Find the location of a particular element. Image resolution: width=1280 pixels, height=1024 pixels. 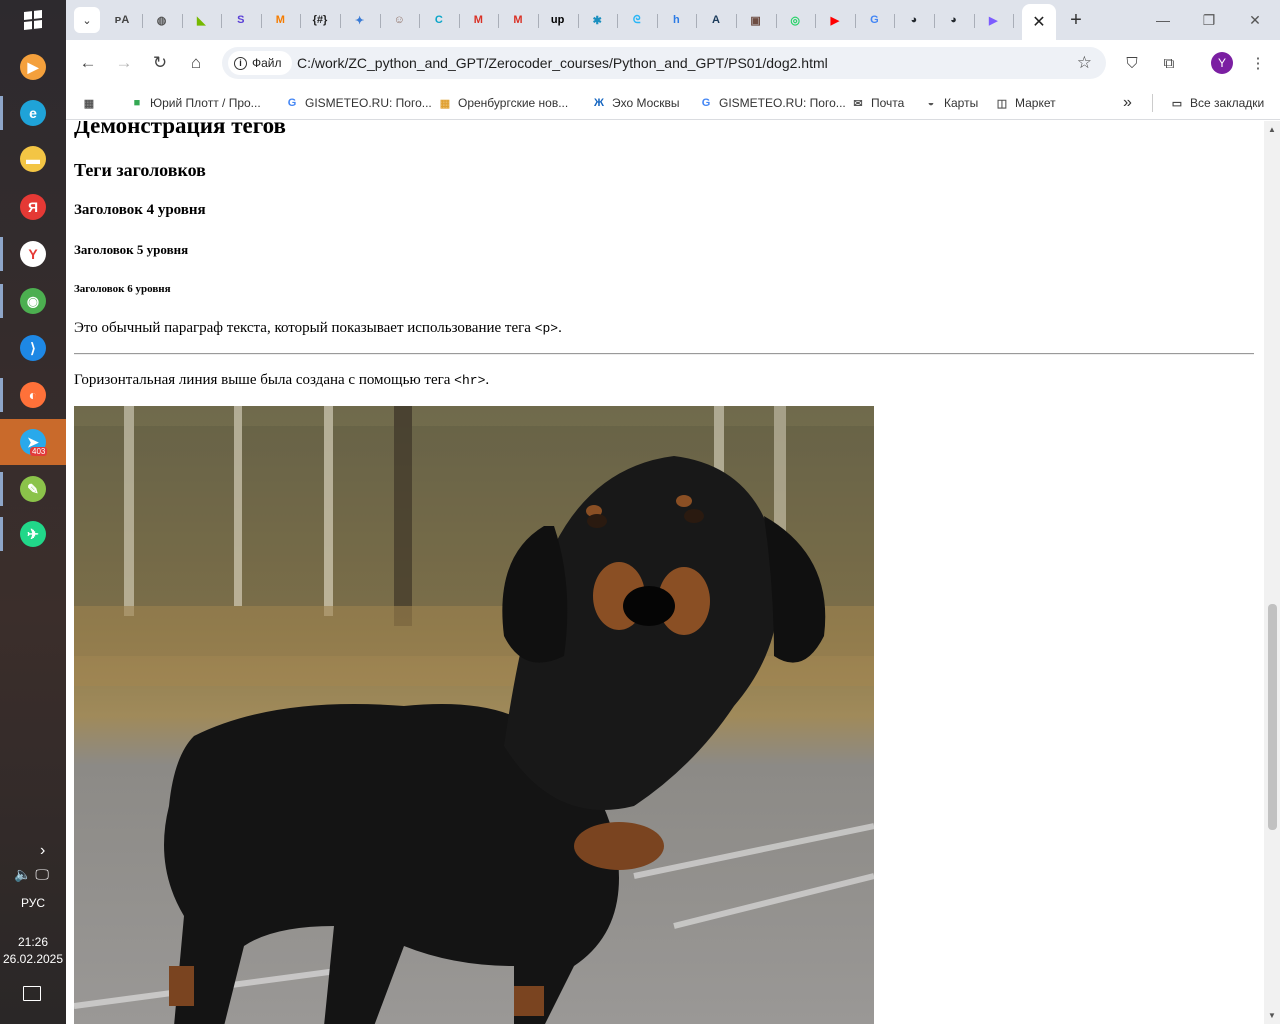

clock: 21:26 26.02.2025 is located at coordinates (33, 951).